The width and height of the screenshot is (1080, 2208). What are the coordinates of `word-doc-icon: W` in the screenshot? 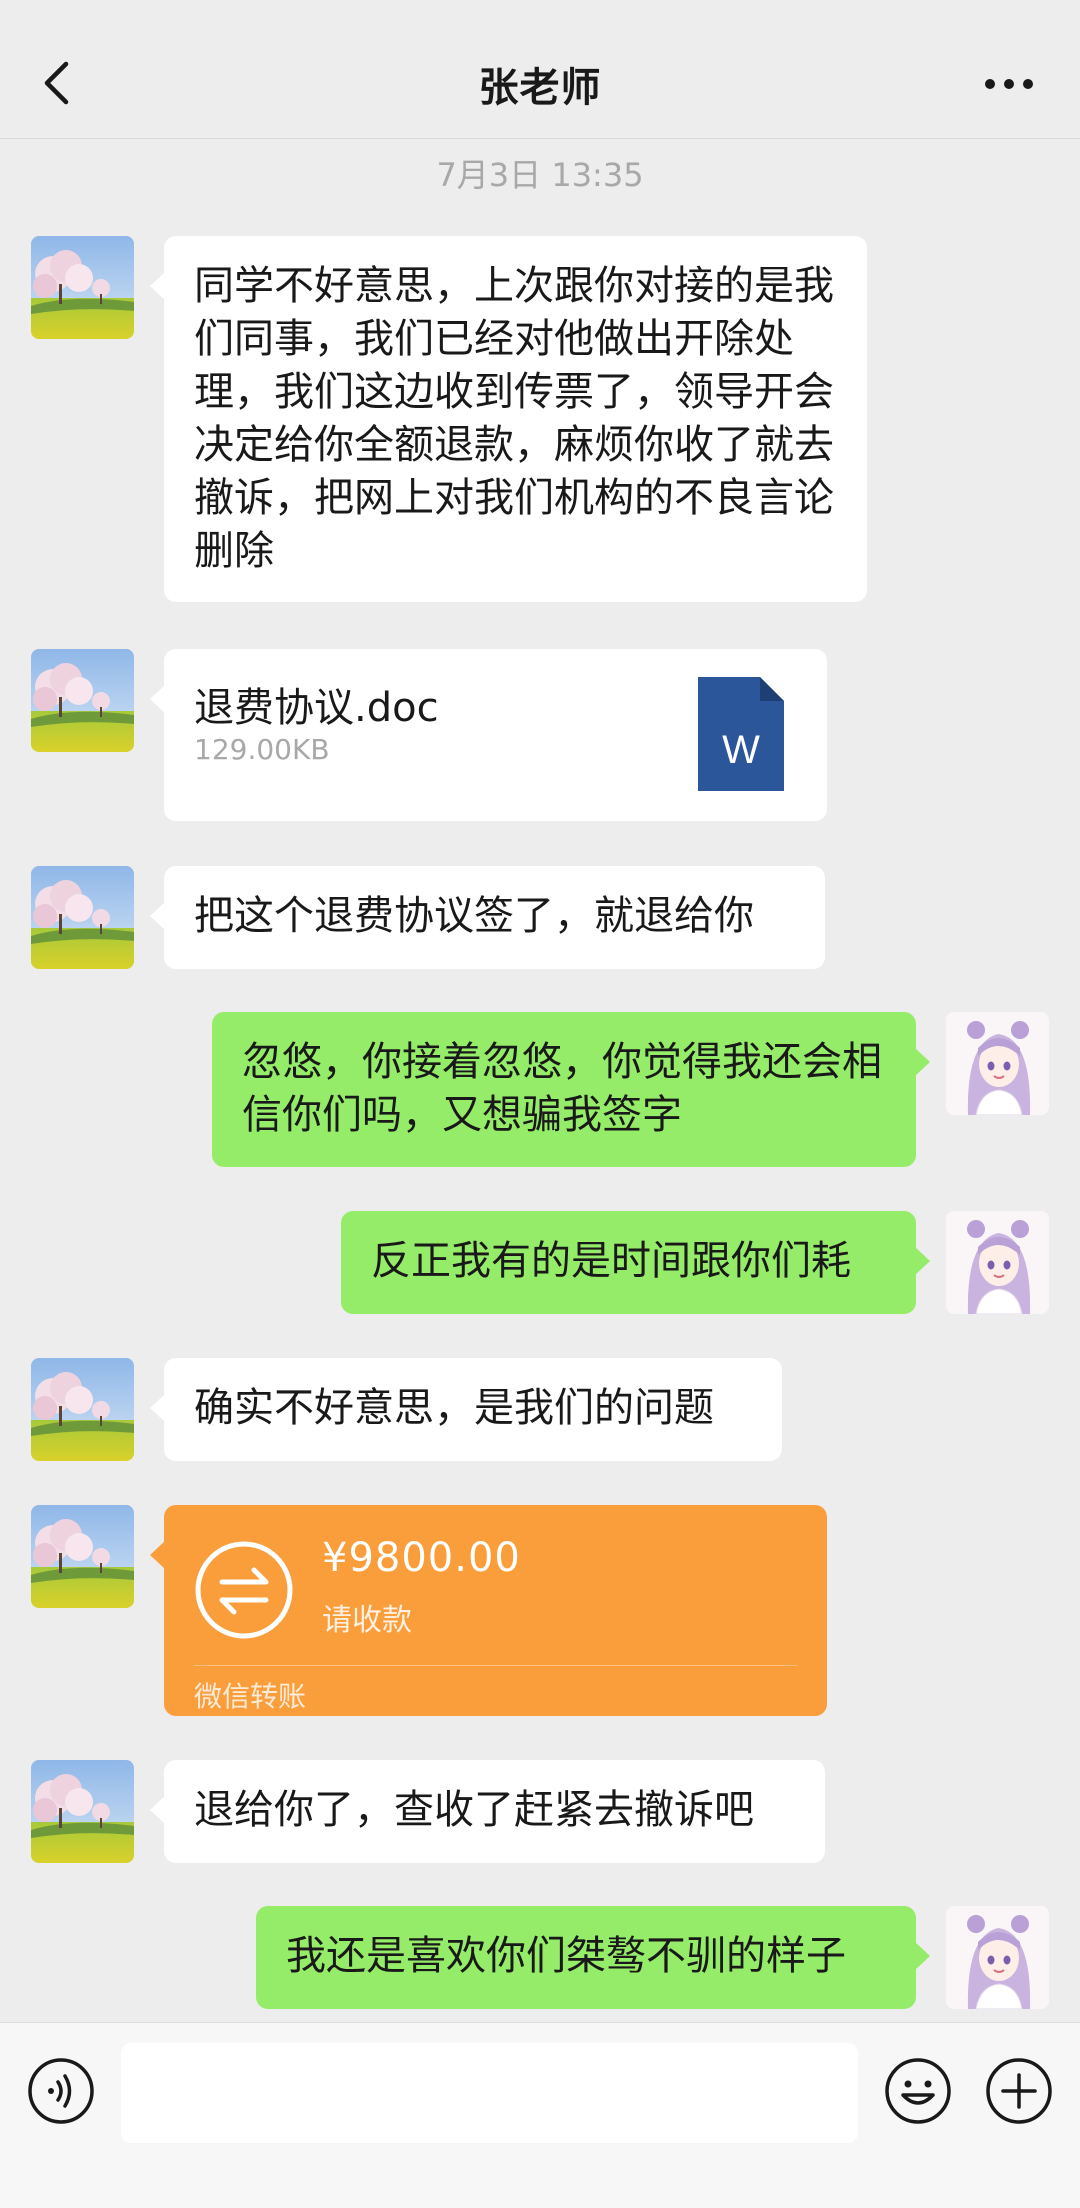 It's located at (741, 734).